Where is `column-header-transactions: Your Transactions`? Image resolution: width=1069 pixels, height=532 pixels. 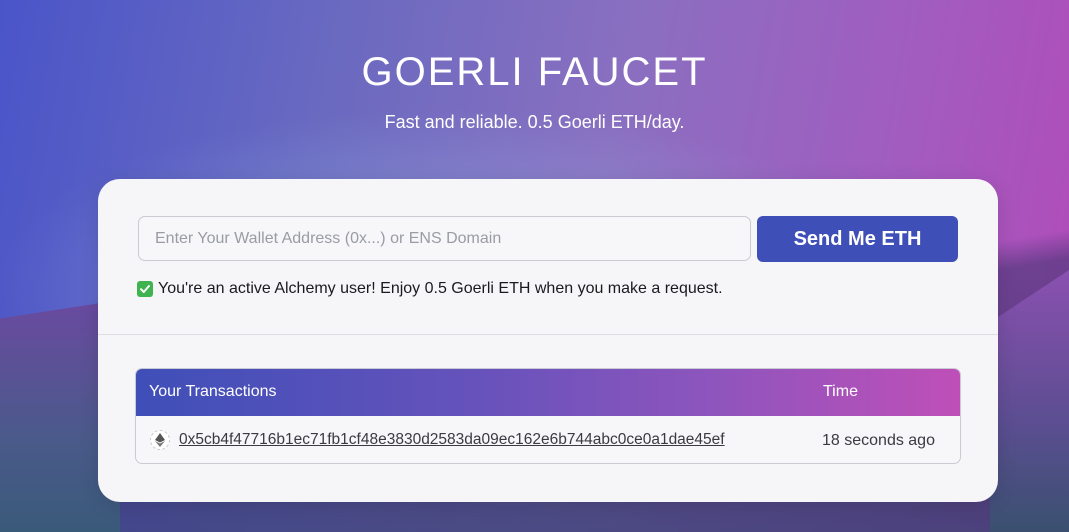
column-header-transactions: Your Transactions is located at coordinates (213, 391).